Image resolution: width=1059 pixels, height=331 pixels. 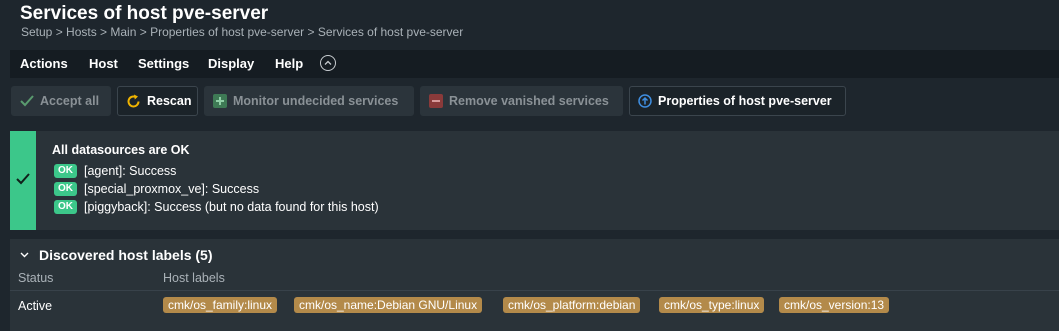 I want to click on status-line-proxmox: OK [special_proxmox_ve]: Success, so click(x=156, y=189).